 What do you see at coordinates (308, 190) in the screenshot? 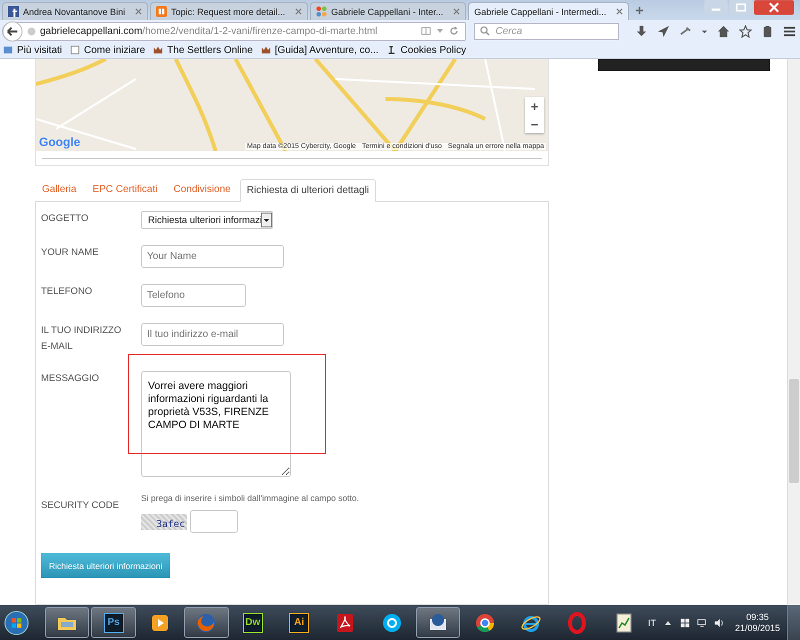
I see `content-tab: Richiesta di ulteriori dettagli` at bounding box center [308, 190].